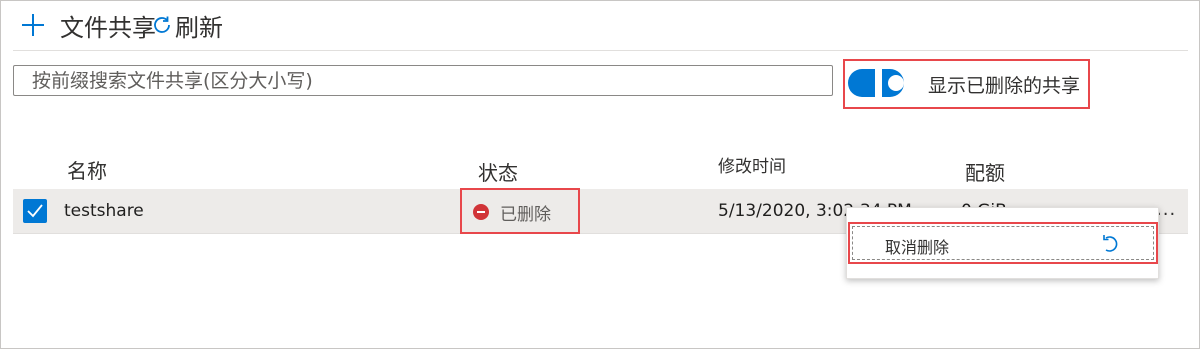 Image resolution: width=1200 pixels, height=349 pixels. I want to click on column-header-modified: 修改时间, so click(752, 164).